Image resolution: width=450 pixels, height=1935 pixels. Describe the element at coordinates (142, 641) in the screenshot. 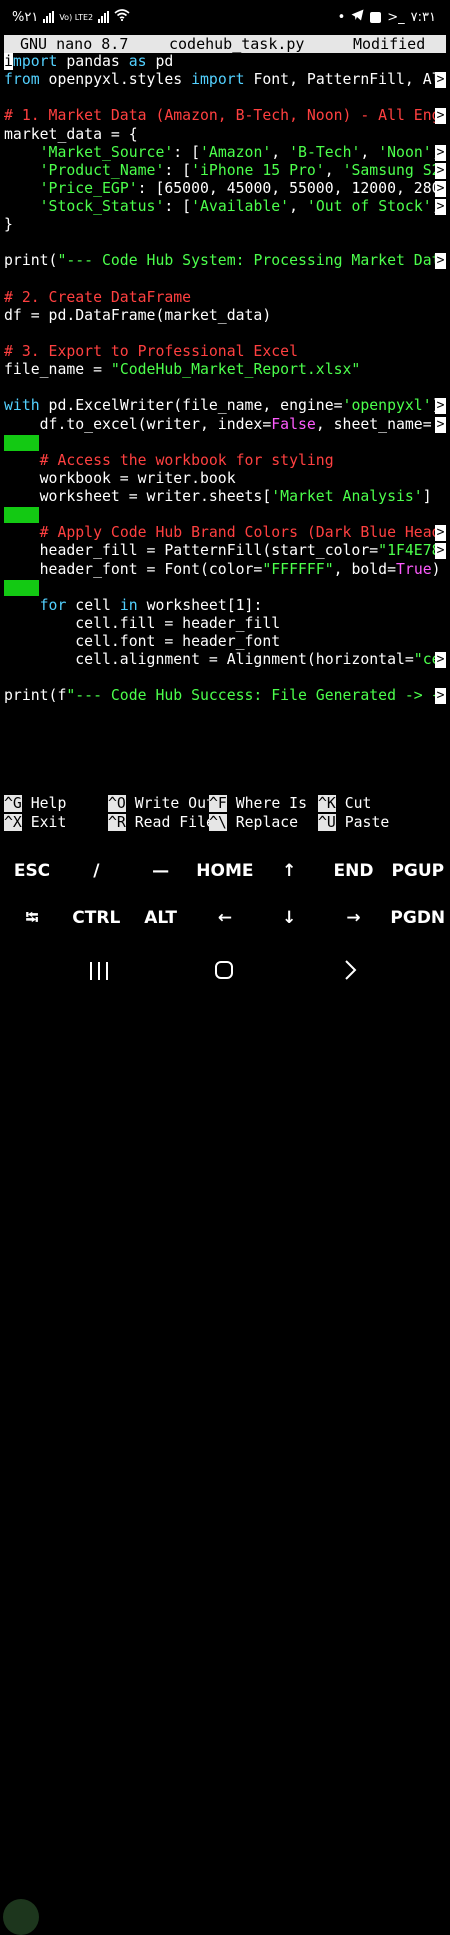

I see `code-token: cell.font = header_font` at that location.